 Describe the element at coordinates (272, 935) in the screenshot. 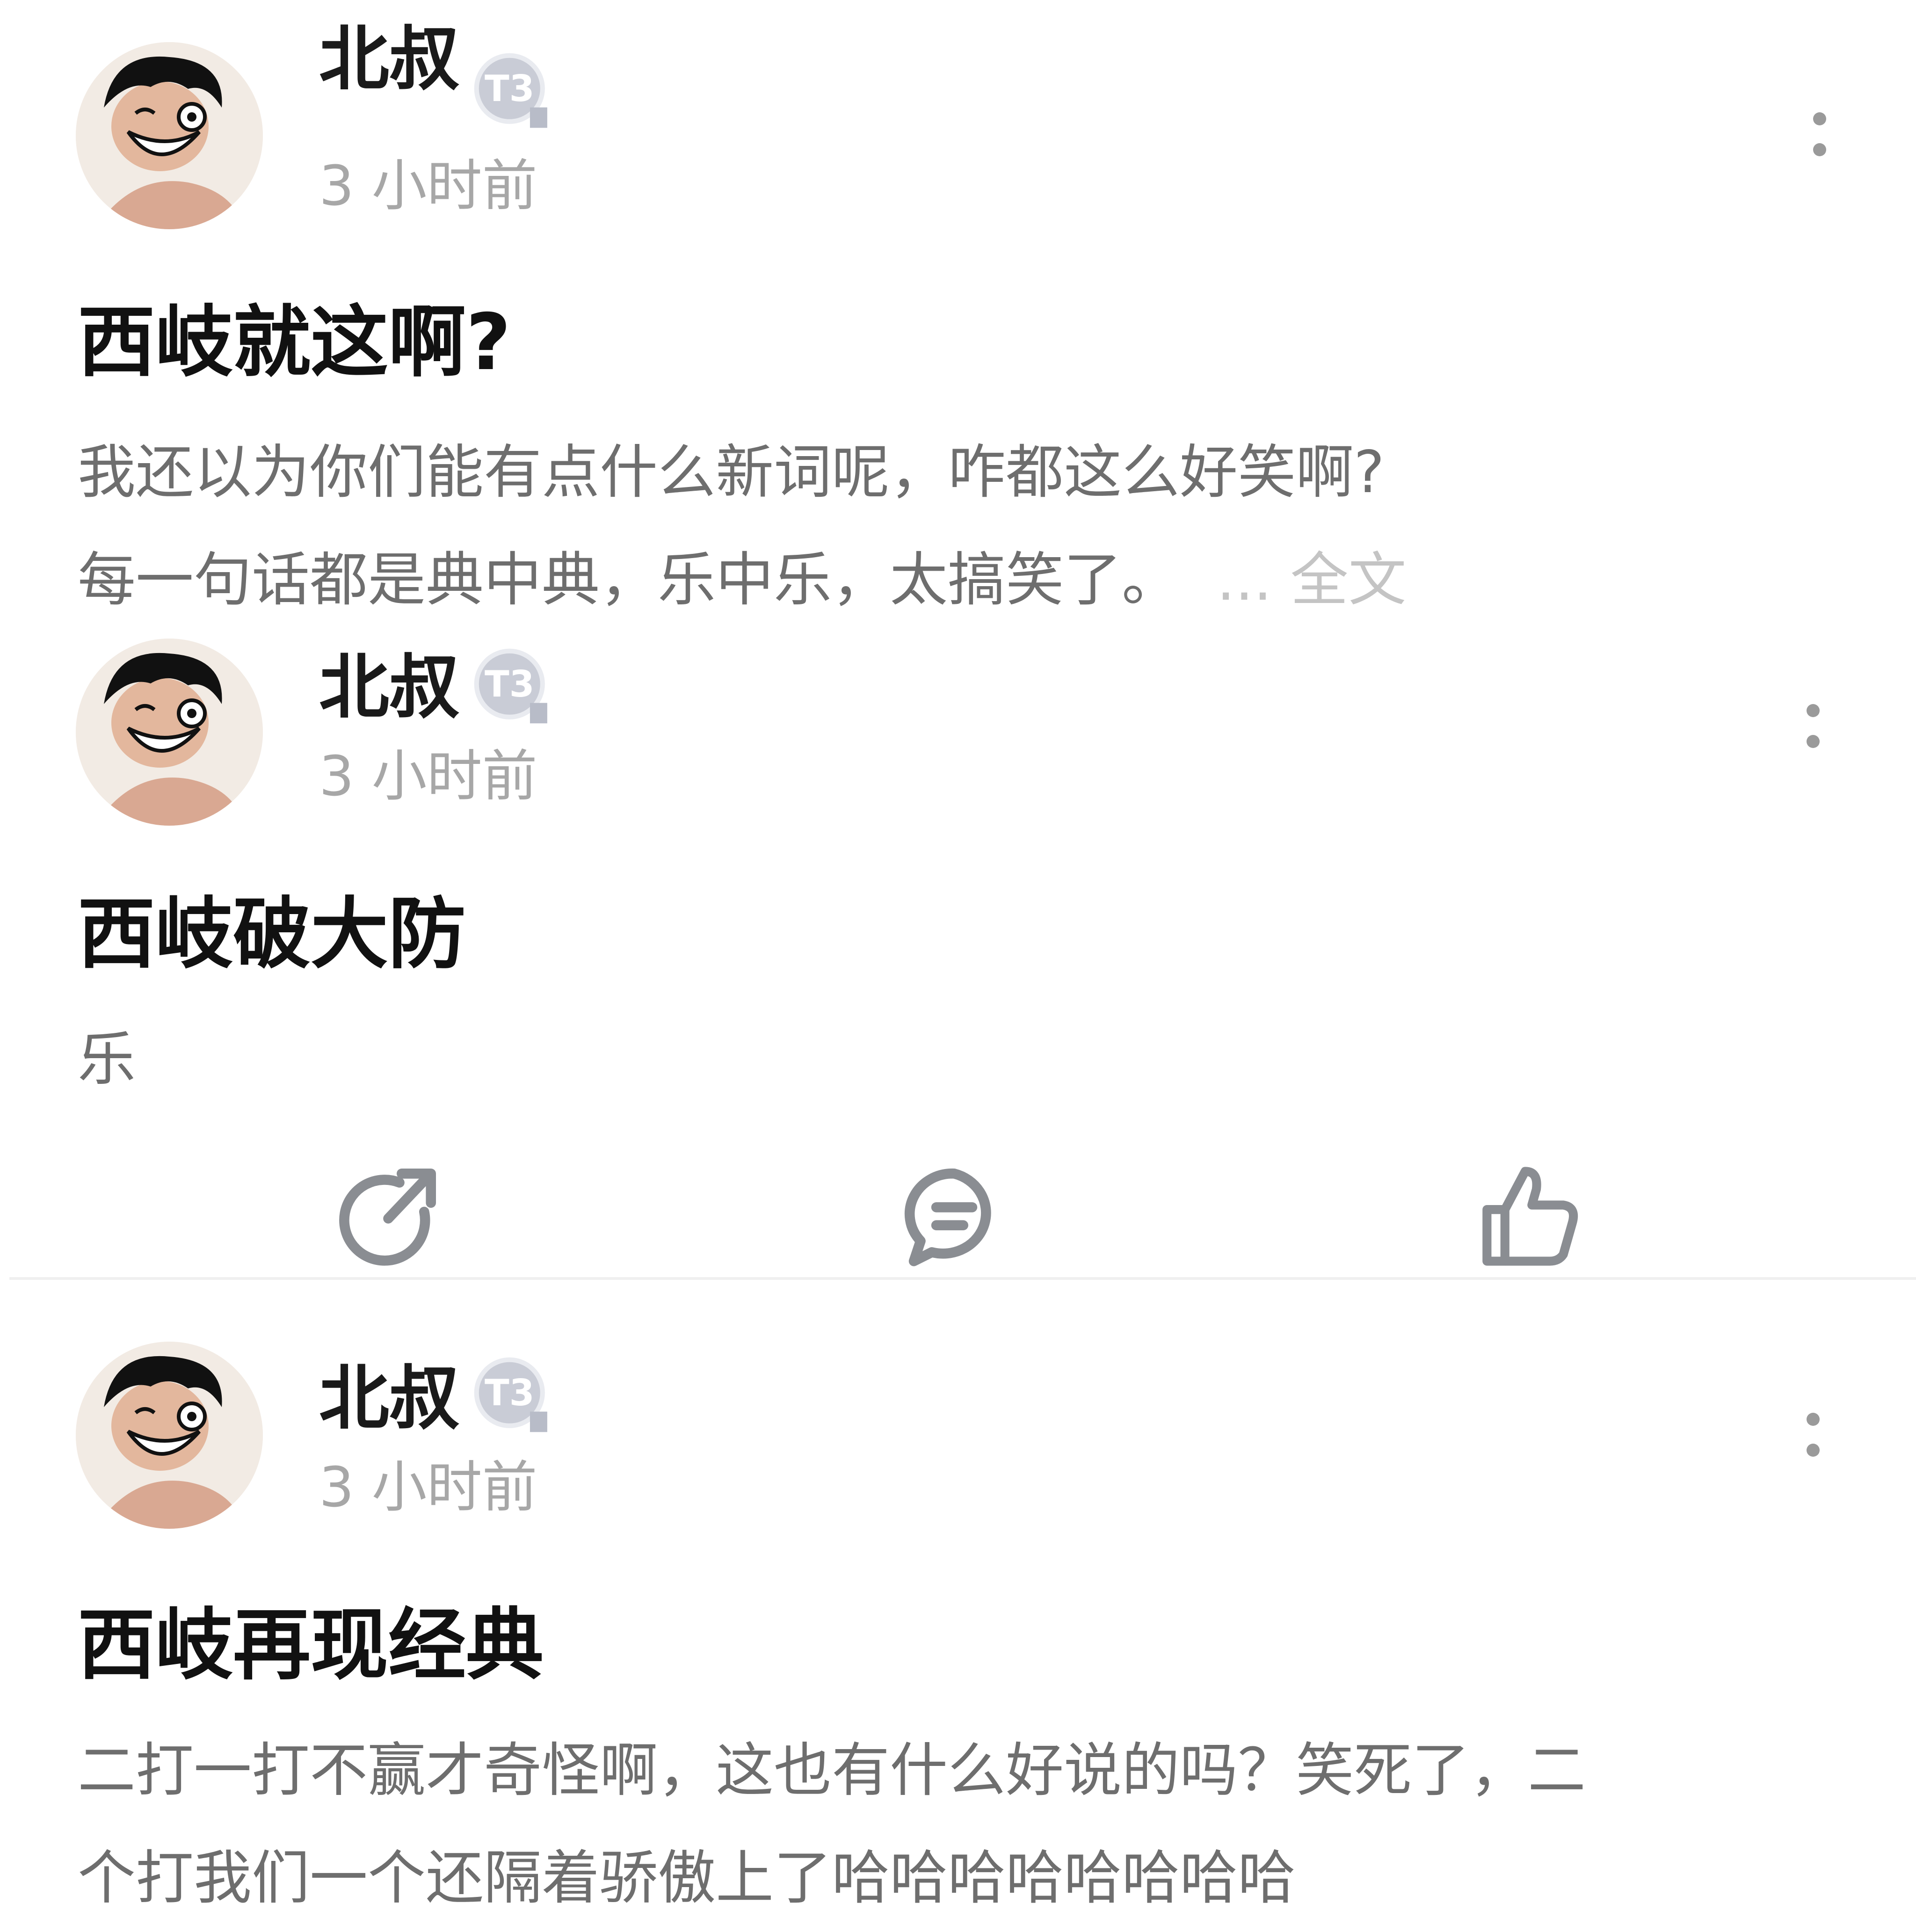

I see `post-title: 西岐破大防` at that location.